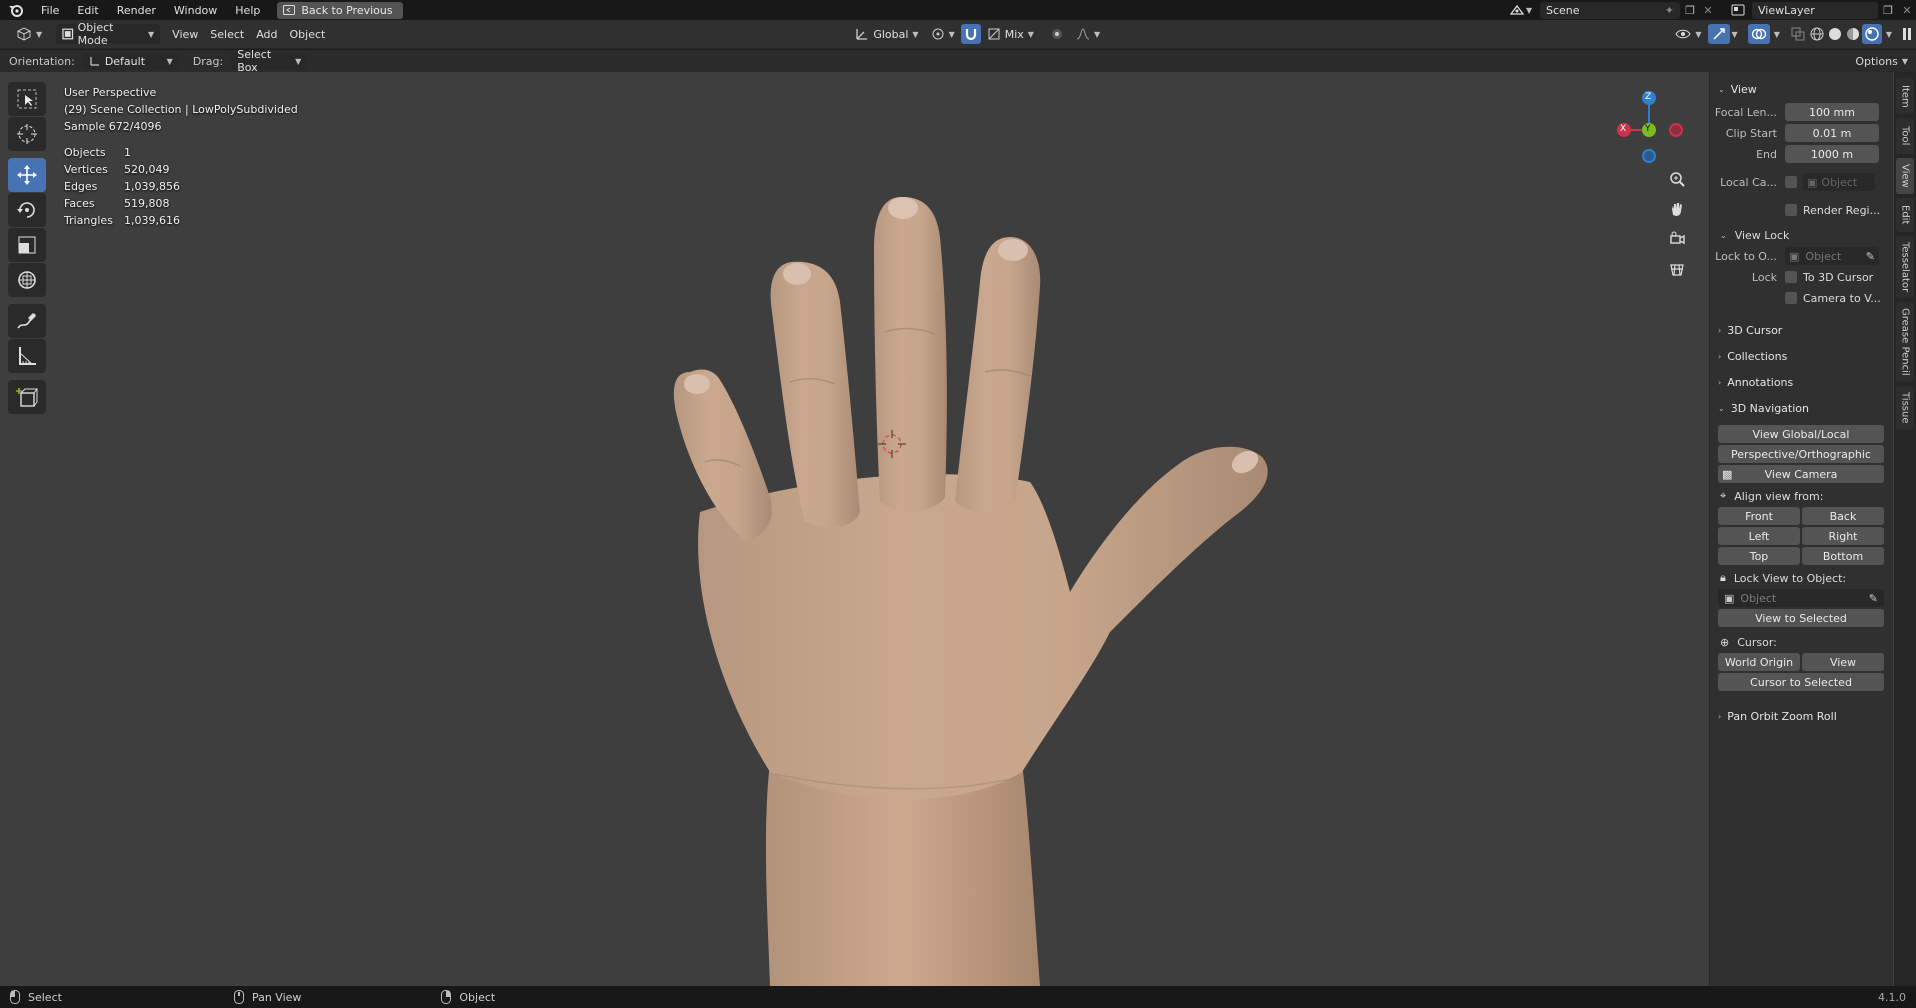  What do you see at coordinates (195, 10) in the screenshot?
I see `menu-window: Window` at bounding box center [195, 10].